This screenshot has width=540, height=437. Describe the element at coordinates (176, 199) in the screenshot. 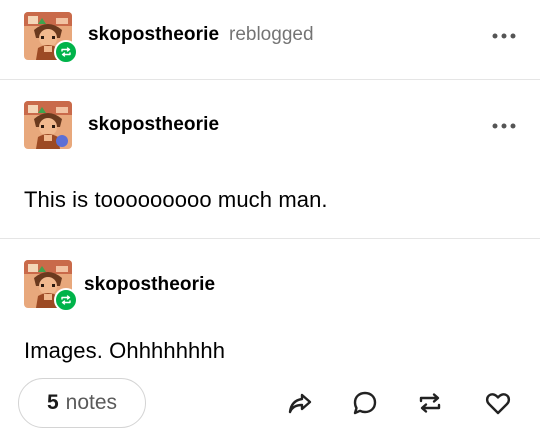

I see `post-body-text: This is tooooooooo much man.` at that location.